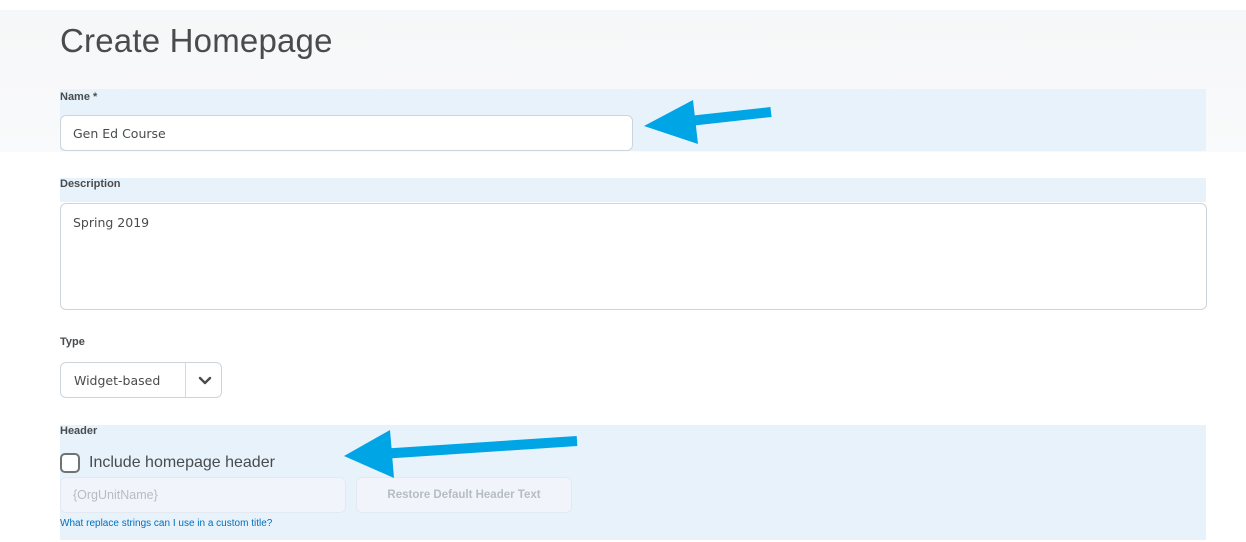 This screenshot has width=1246, height=542. Describe the element at coordinates (79, 97) in the screenshot. I see `name-label: Name *` at that location.